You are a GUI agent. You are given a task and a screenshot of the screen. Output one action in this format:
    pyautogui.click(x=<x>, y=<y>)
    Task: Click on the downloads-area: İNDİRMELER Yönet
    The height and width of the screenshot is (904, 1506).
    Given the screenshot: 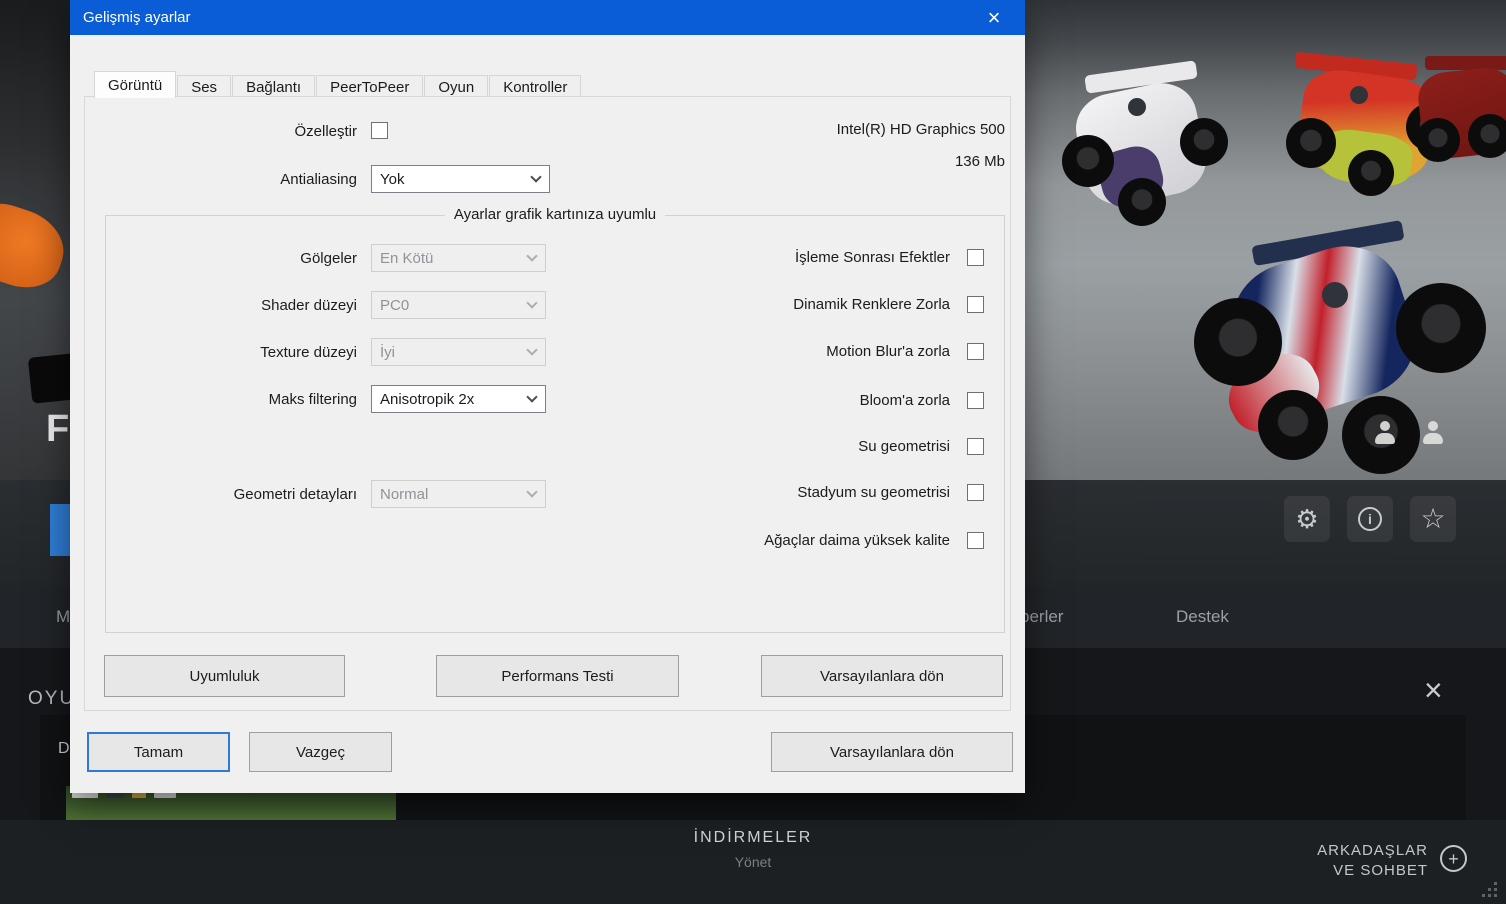 What is the action you would take?
    pyautogui.click(x=753, y=849)
    